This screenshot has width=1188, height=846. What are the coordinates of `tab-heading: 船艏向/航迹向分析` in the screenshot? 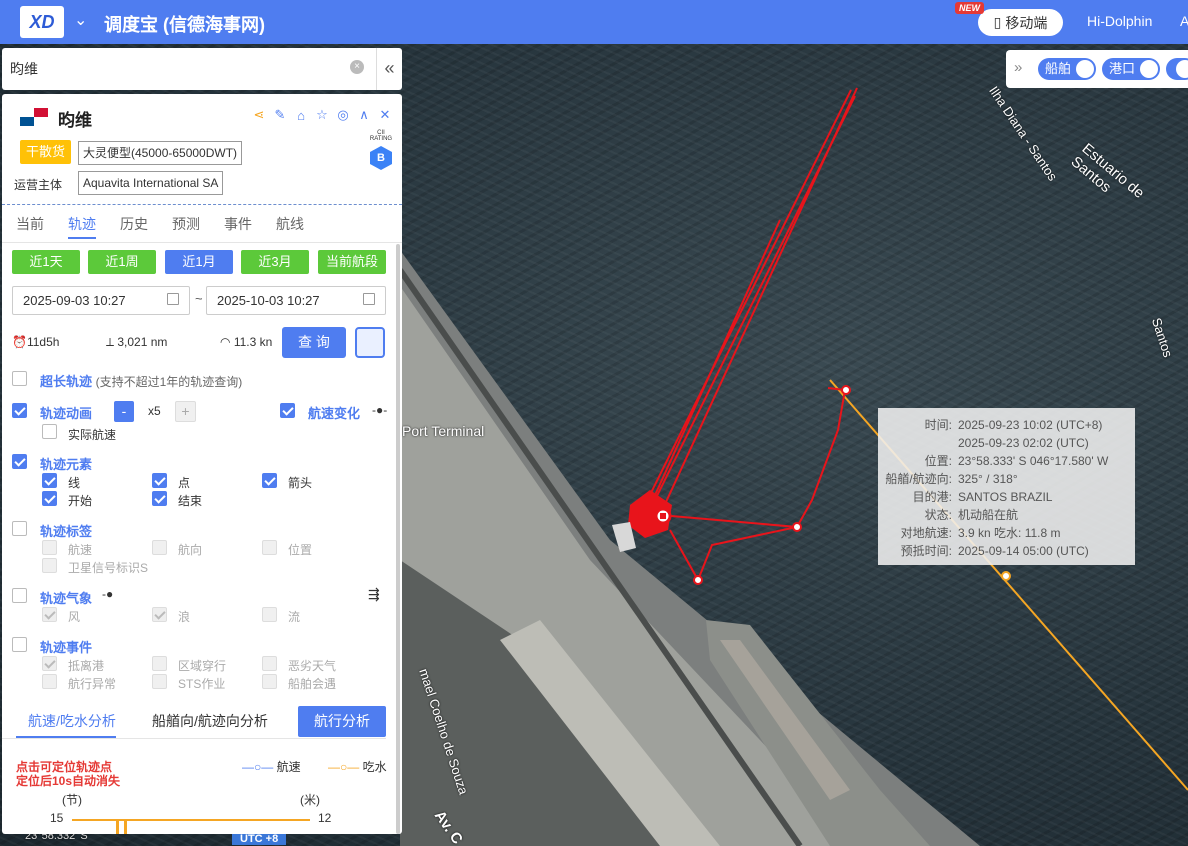 It's located at (210, 721).